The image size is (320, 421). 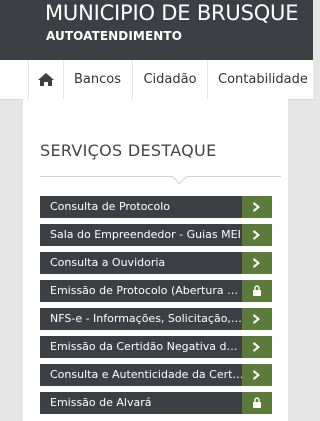 I want to click on service-label: Emissão de Alvará, so click(x=101, y=402).